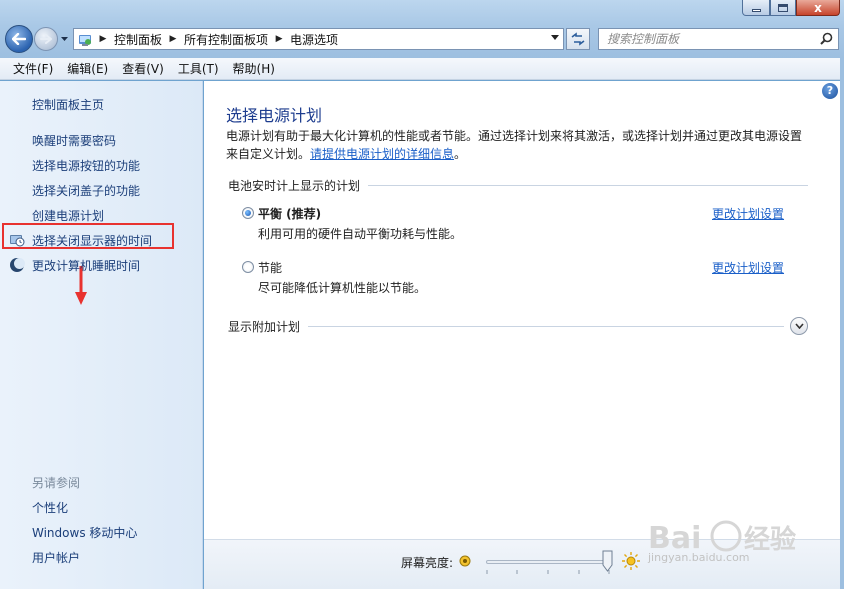 The image size is (844, 589). Describe the element at coordinates (56, 483) in the screenshot. I see `see-also-heading: 另请参阅` at that location.